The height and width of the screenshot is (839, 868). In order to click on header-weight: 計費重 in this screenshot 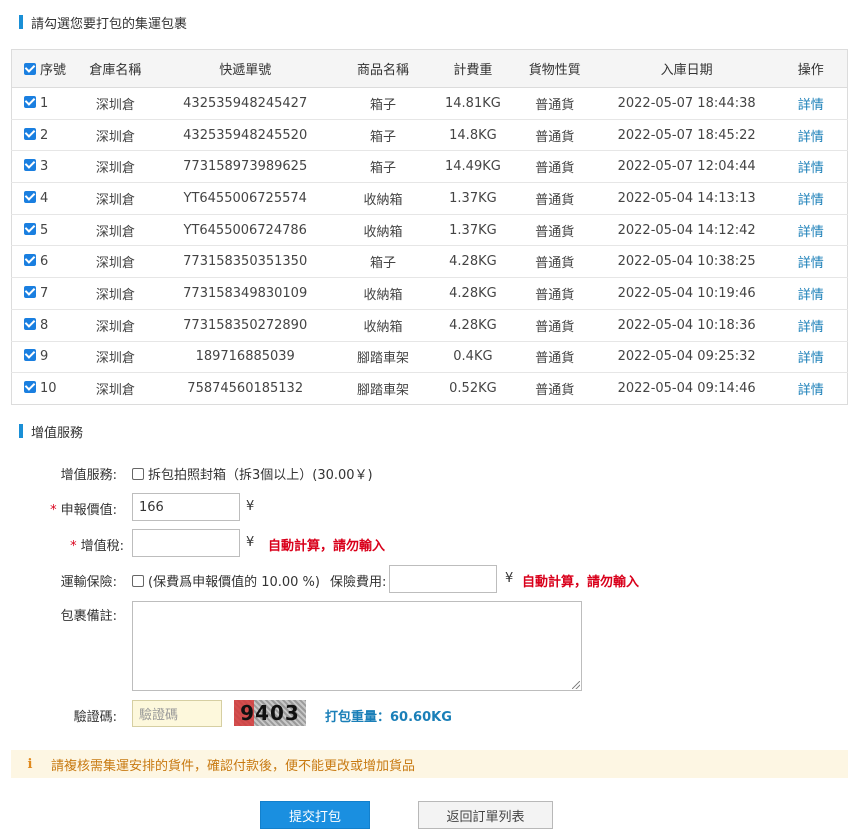, I will do `click(472, 68)`.